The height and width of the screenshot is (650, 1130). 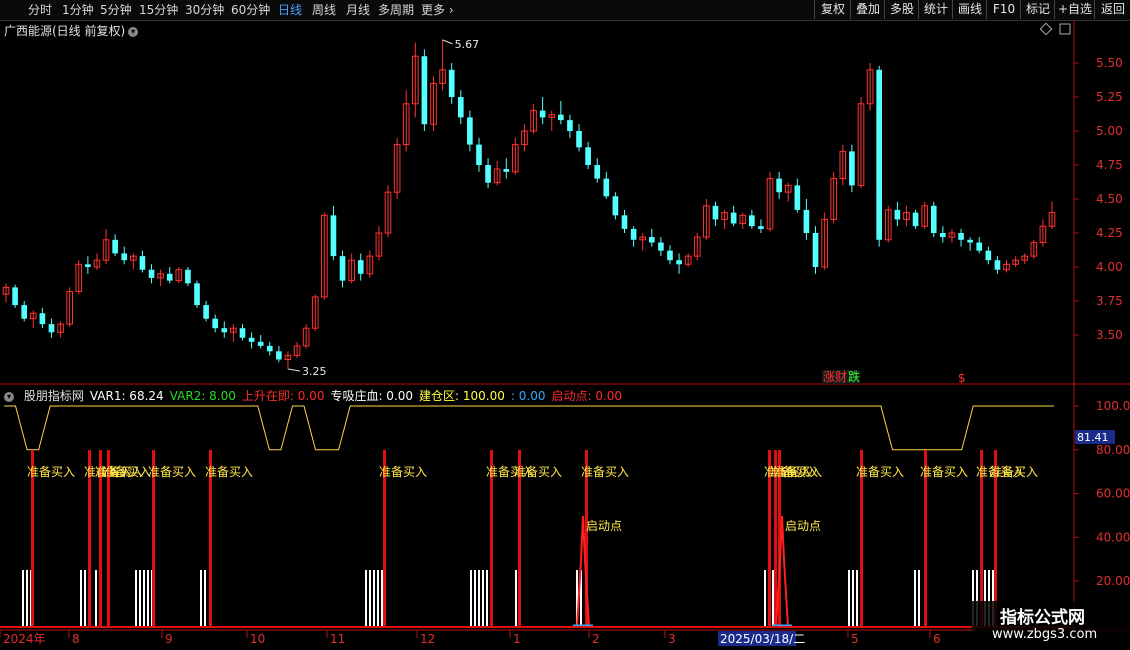 I want to click on time-axis-label: 9, so click(x=169, y=639).